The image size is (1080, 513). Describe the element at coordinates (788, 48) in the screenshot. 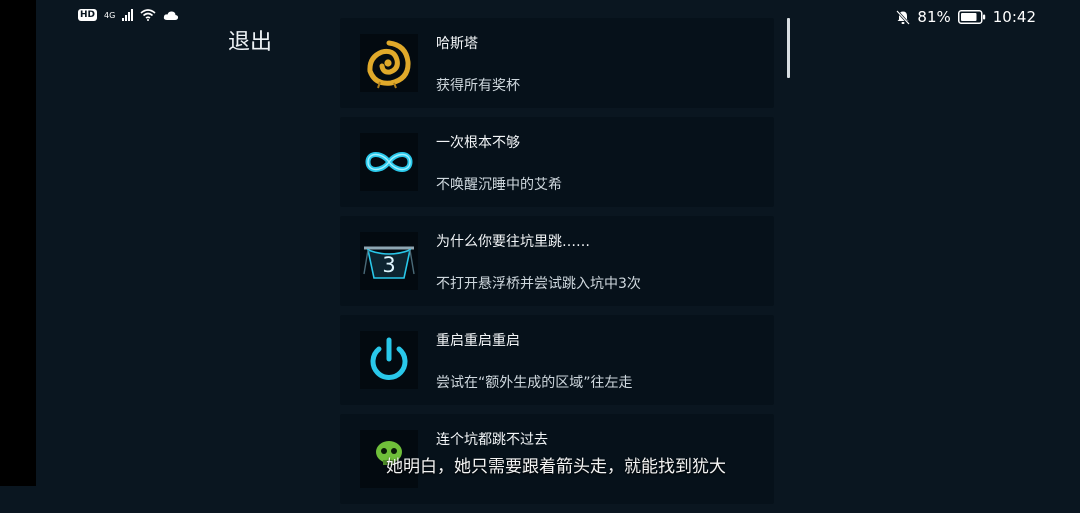

I see `scrollbar-thumb` at that location.